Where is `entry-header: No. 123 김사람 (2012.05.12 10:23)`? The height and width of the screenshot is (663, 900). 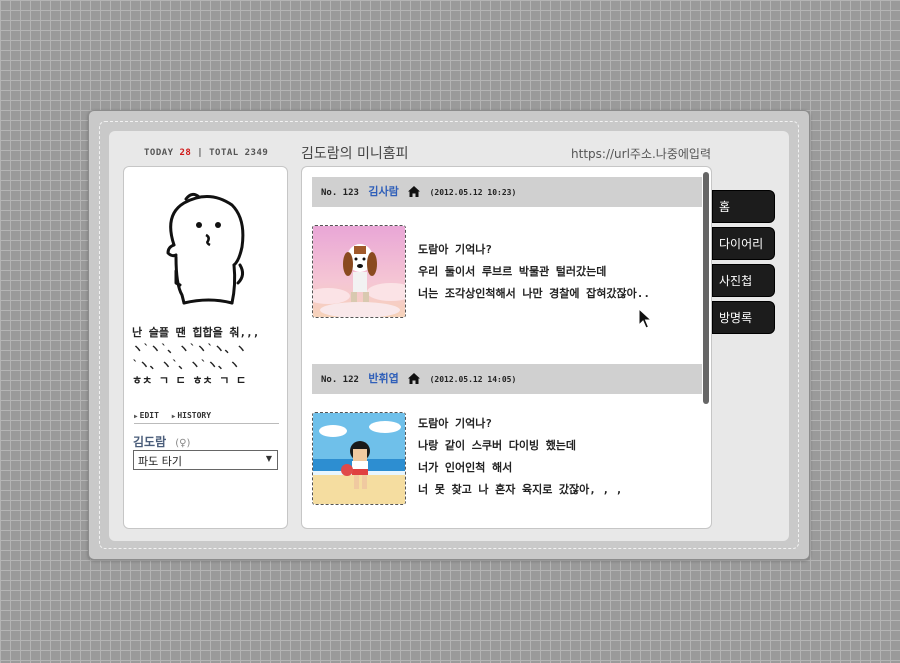
entry-header: No. 123 김사람 (2012.05.12 10:23) is located at coordinates (507, 192).